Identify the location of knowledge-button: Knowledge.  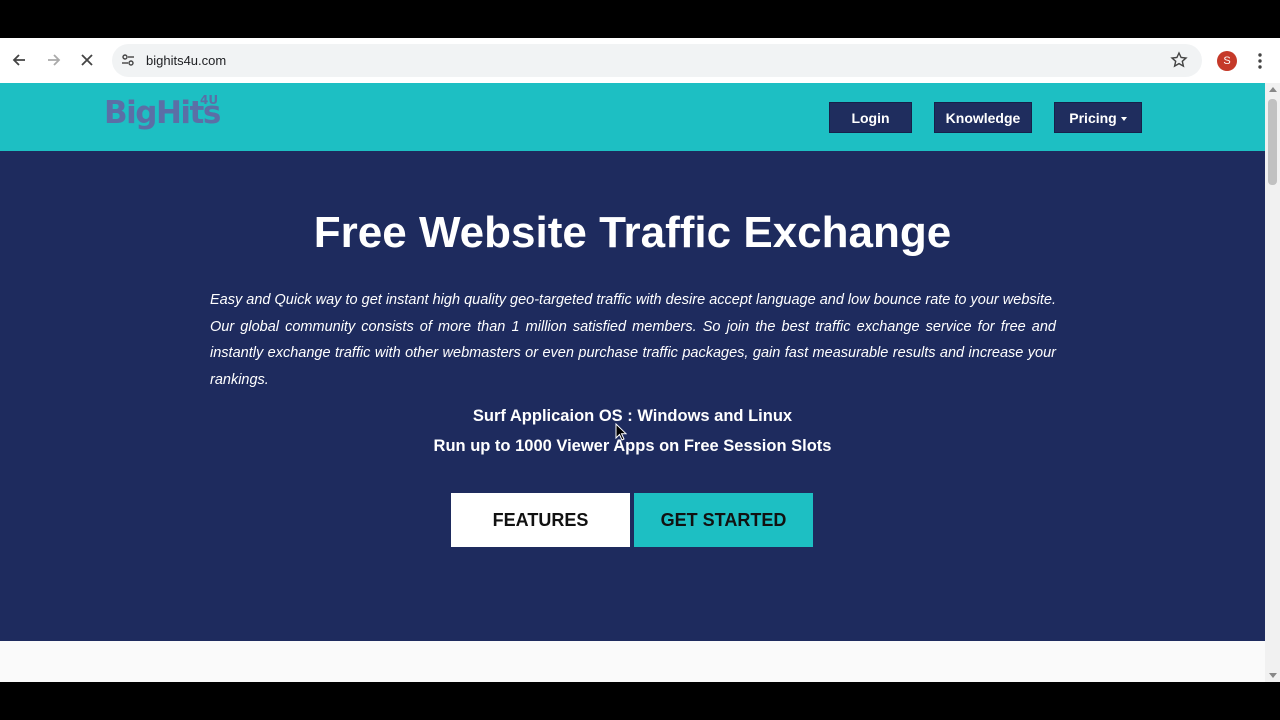
(983, 117).